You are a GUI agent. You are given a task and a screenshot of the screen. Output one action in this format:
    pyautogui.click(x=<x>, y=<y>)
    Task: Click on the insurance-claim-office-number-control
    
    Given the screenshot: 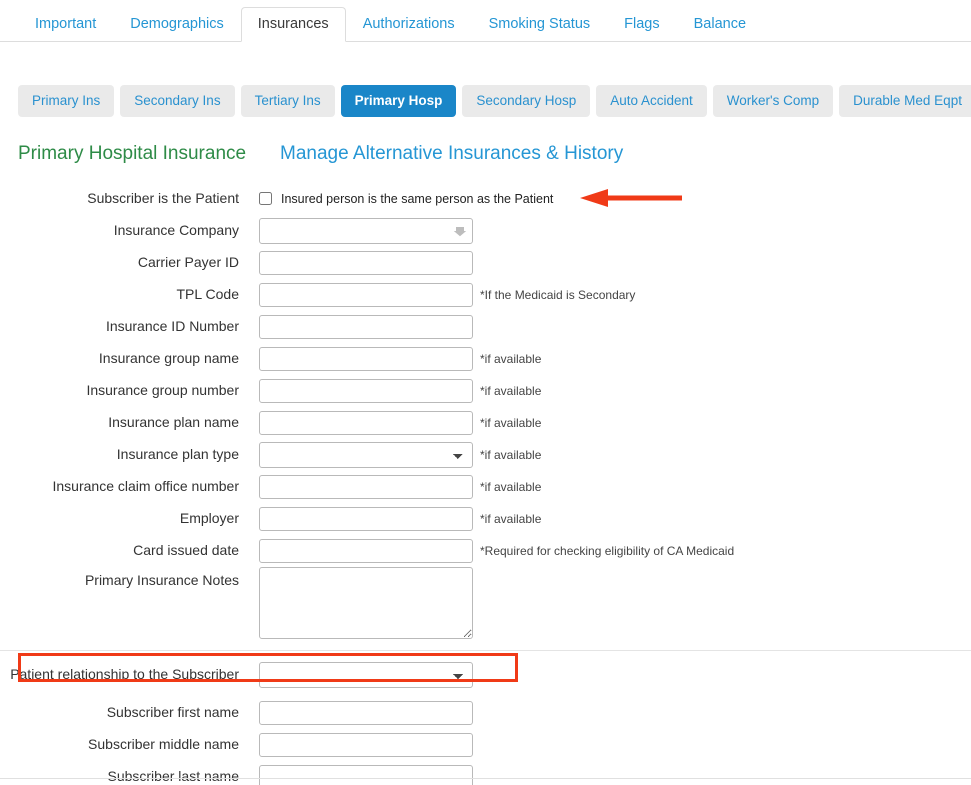 What is the action you would take?
    pyautogui.click(x=366, y=486)
    